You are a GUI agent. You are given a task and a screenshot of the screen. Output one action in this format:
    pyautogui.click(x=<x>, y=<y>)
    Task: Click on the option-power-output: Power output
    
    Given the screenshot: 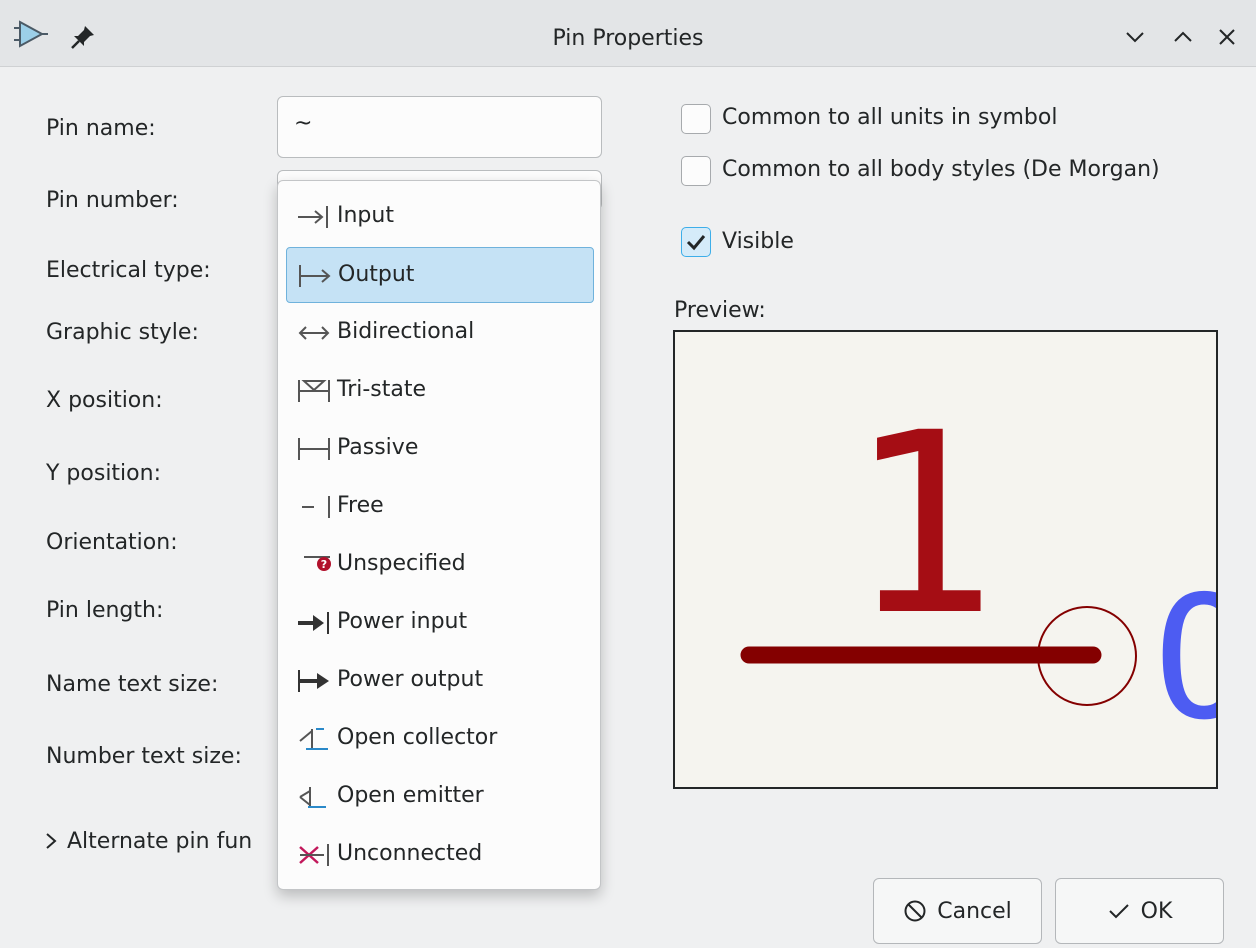 What is the action you would take?
    pyautogui.click(x=440, y=681)
    